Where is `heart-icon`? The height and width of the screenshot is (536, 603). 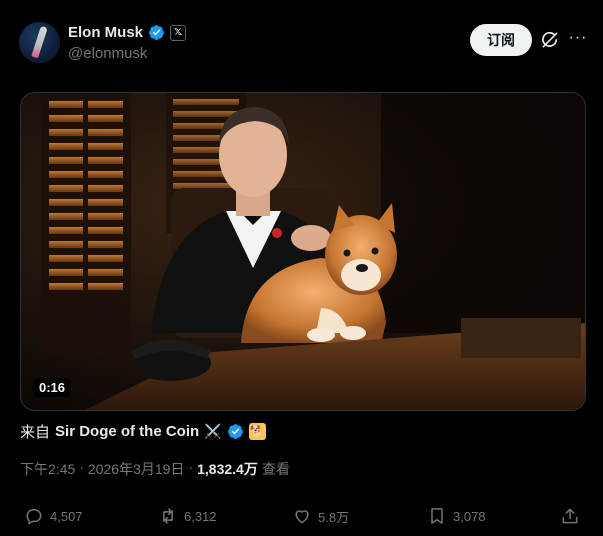
heart-icon is located at coordinates (302, 517).